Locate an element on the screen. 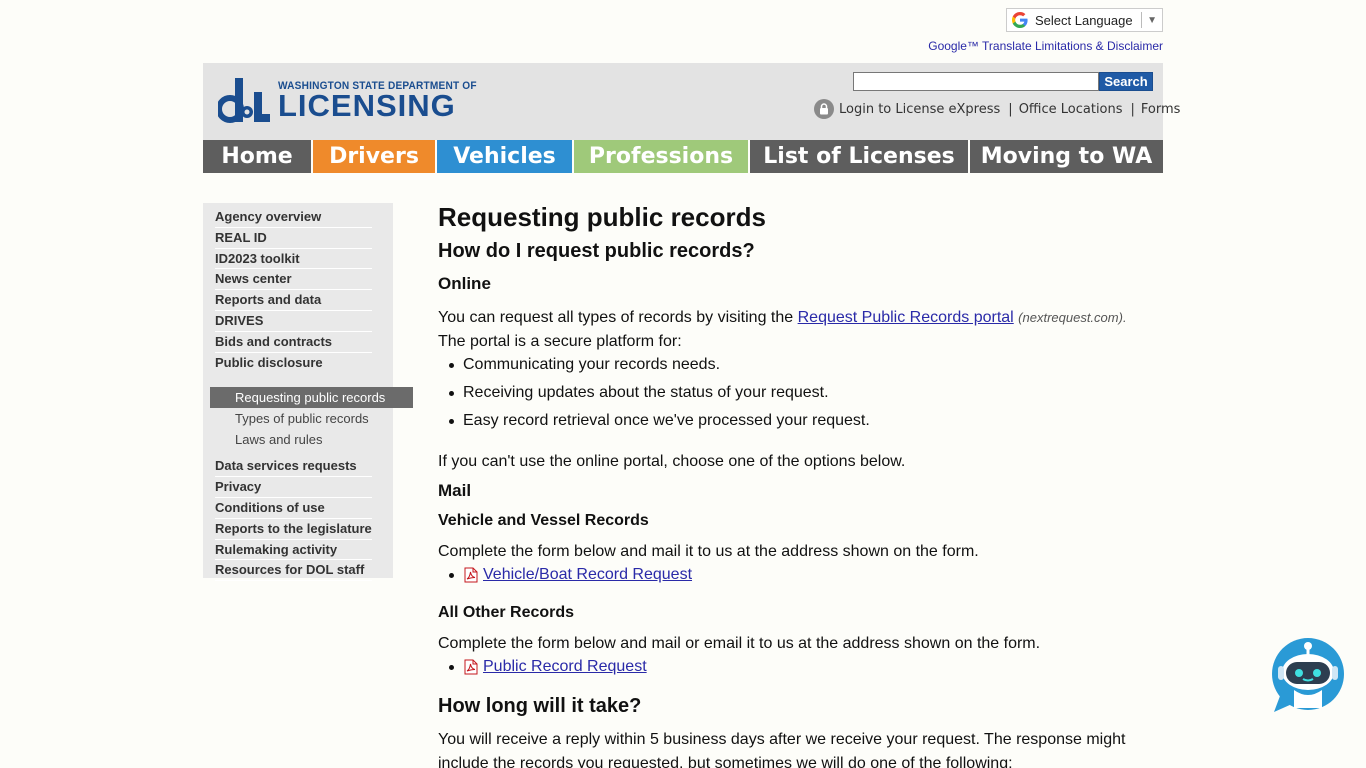  office-locations-link: Office Locations is located at coordinates (1071, 109).